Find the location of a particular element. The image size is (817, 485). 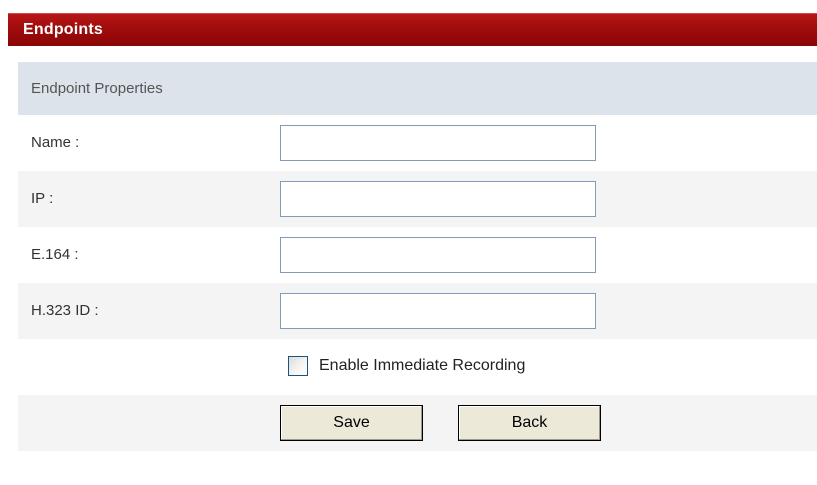

ip-label: IP : is located at coordinates (42, 198).